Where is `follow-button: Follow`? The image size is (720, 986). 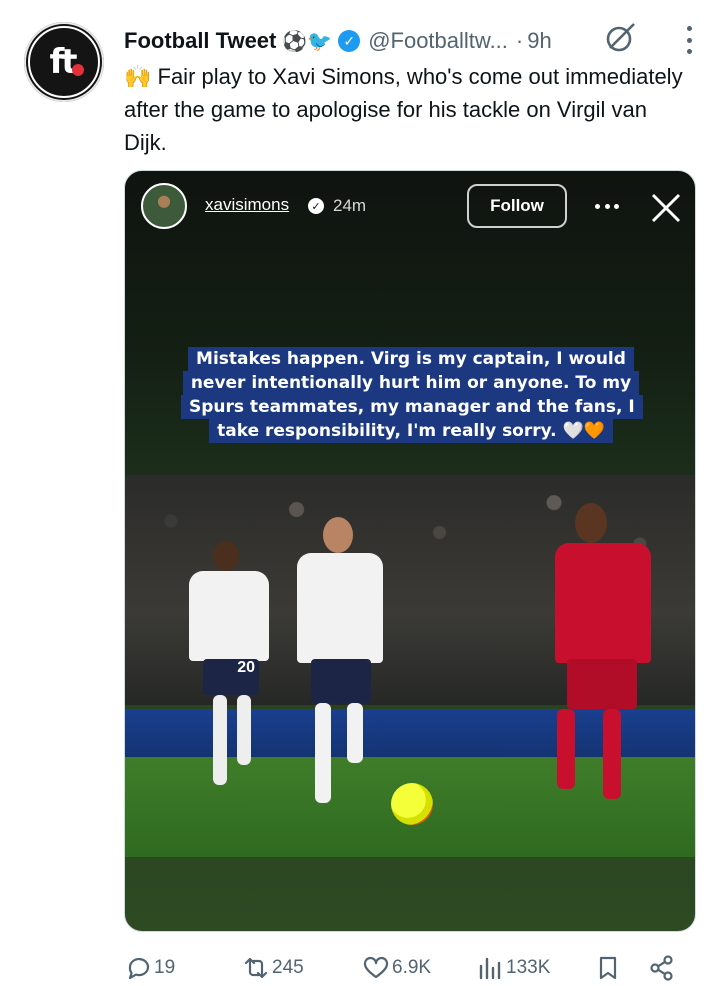
follow-button: Follow is located at coordinates (517, 206).